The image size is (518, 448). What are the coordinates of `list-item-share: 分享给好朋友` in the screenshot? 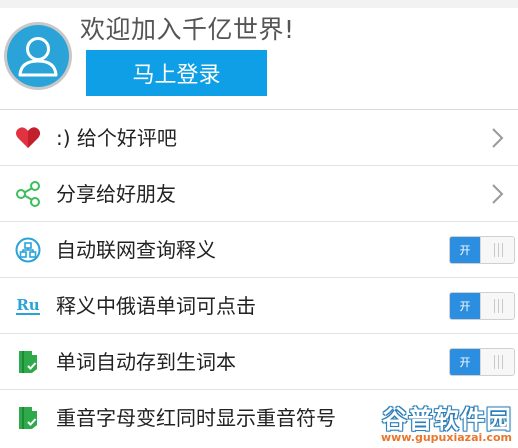 It's located at (259, 194).